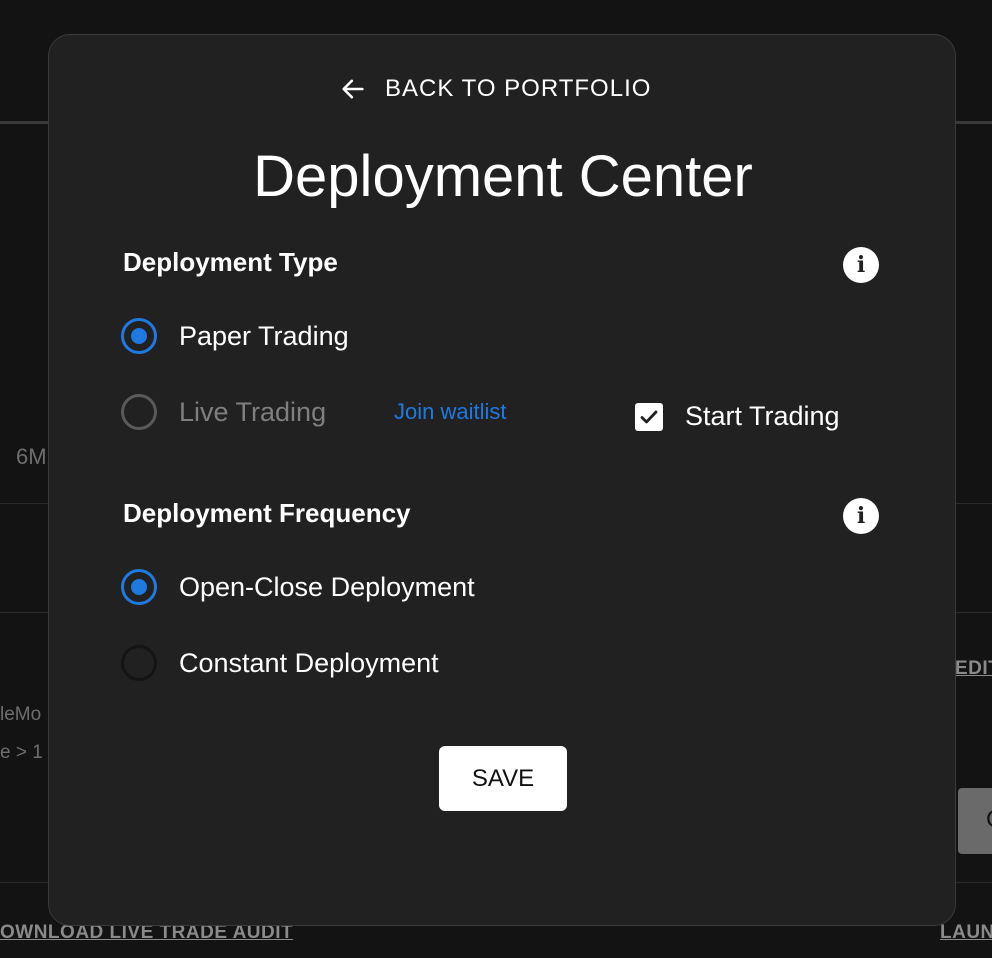 This screenshot has height=958, width=992. What do you see at coordinates (989, 820) in the screenshot?
I see `background-button-label: C` at bounding box center [989, 820].